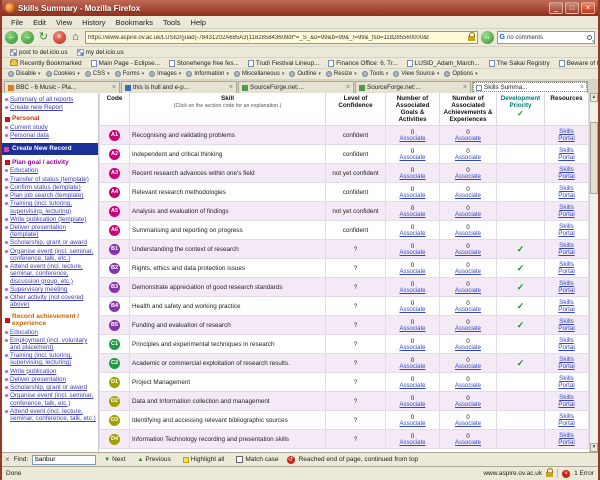 The width and height of the screenshot is (600, 480). Describe the element at coordinates (50, 135) in the screenshot. I see `sidebar-item: Personal data` at that location.